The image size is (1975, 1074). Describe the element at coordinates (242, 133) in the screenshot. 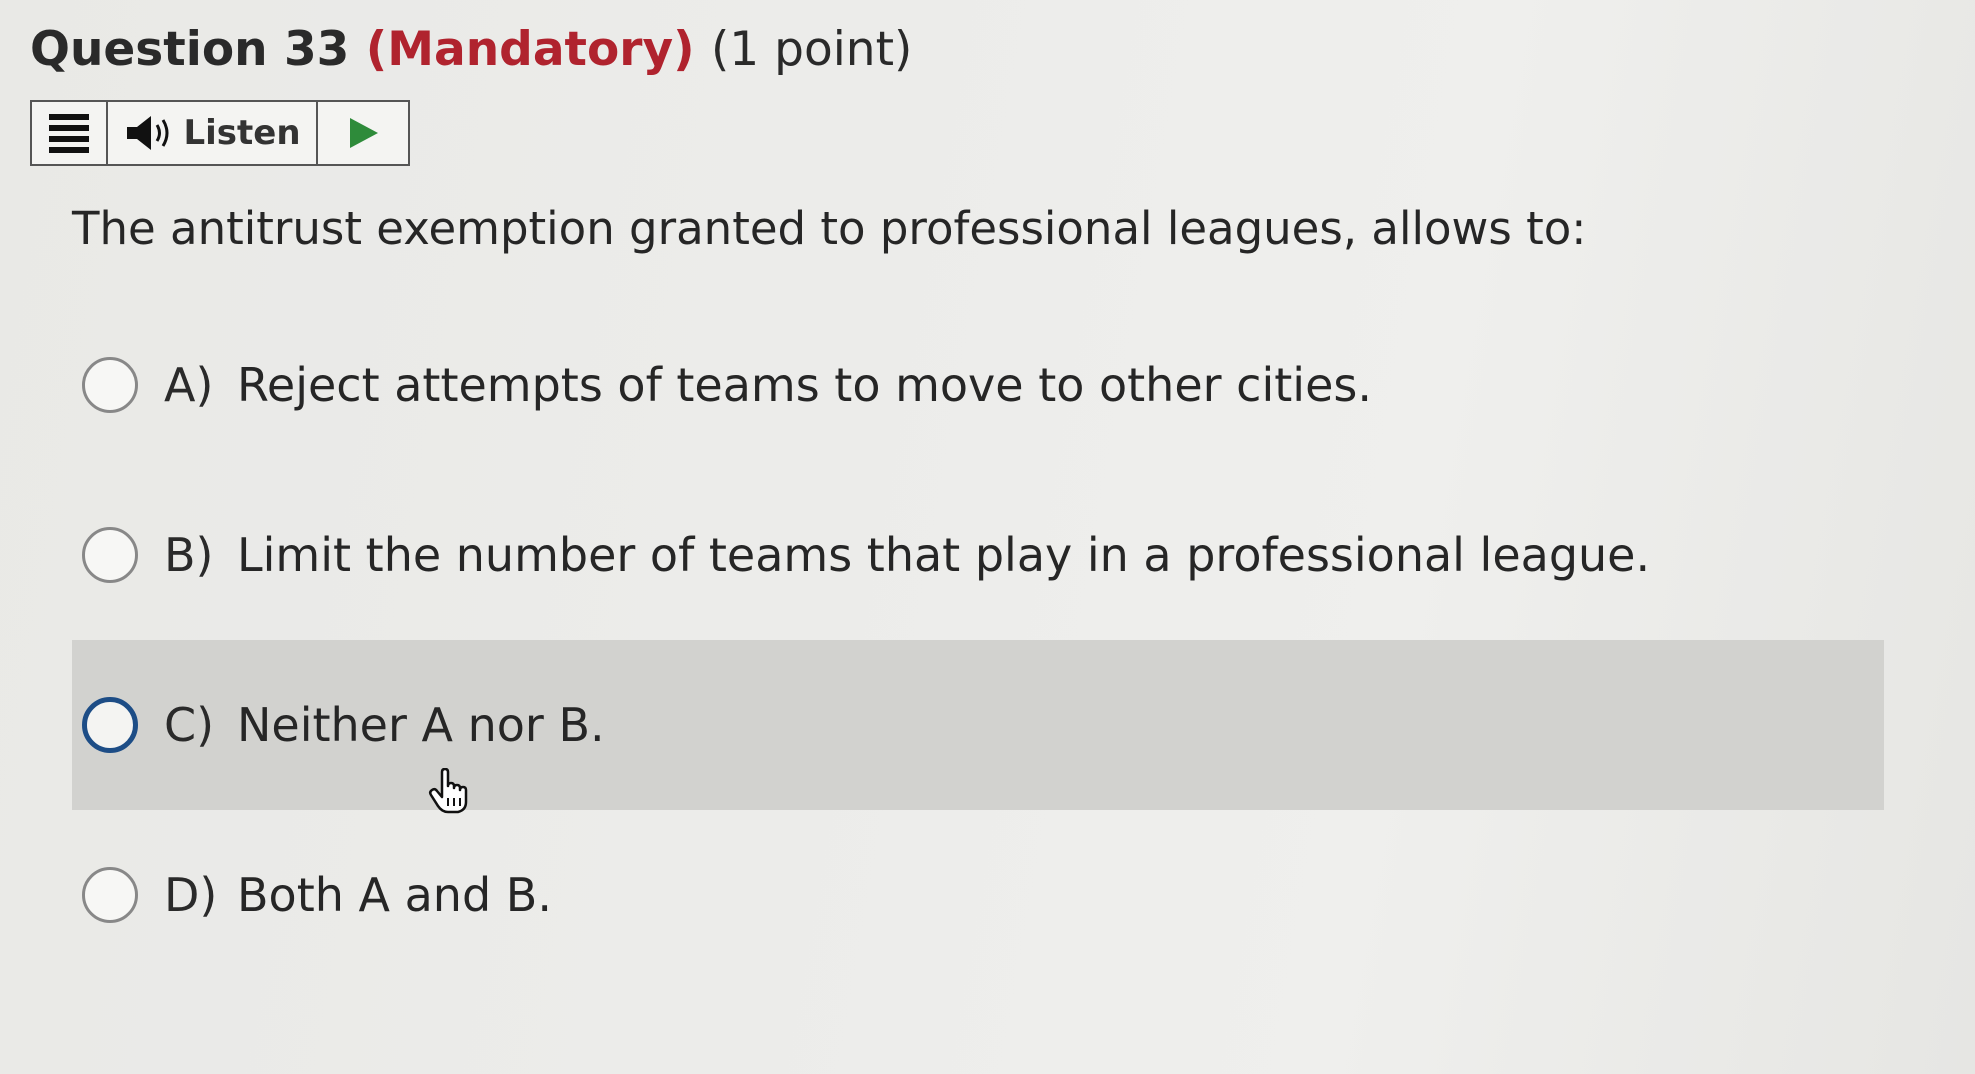

I see `listen-label: Listen` at that location.